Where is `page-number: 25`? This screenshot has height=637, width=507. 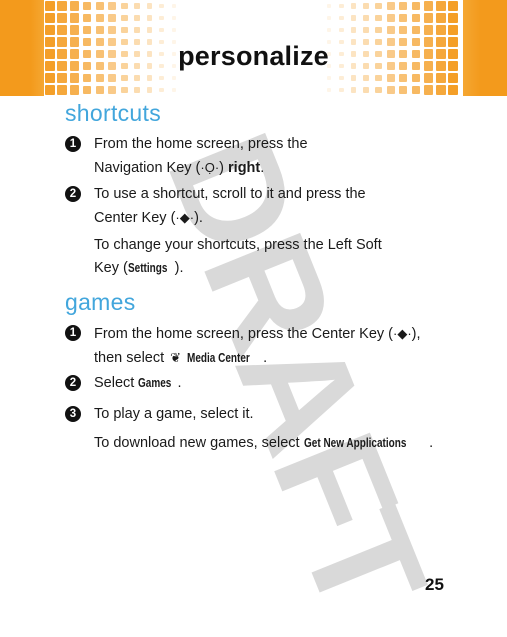 page-number: 25 is located at coordinates (434, 584).